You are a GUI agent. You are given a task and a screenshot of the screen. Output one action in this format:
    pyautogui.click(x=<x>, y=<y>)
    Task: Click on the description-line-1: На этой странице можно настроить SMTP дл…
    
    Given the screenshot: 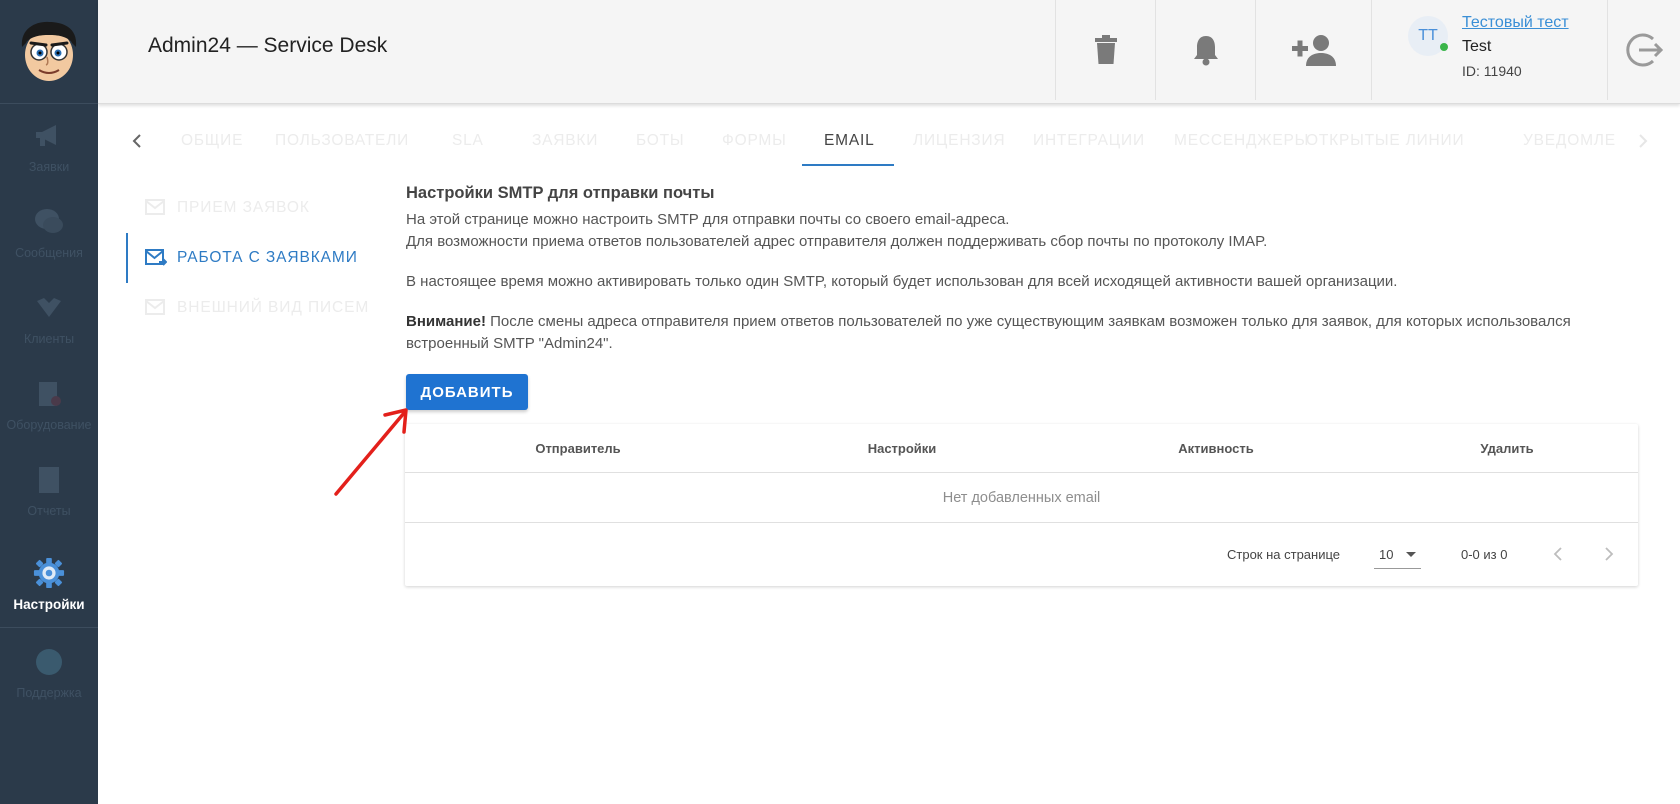 What is the action you would take?
    pyautogui.click(x=708, y=219)
    